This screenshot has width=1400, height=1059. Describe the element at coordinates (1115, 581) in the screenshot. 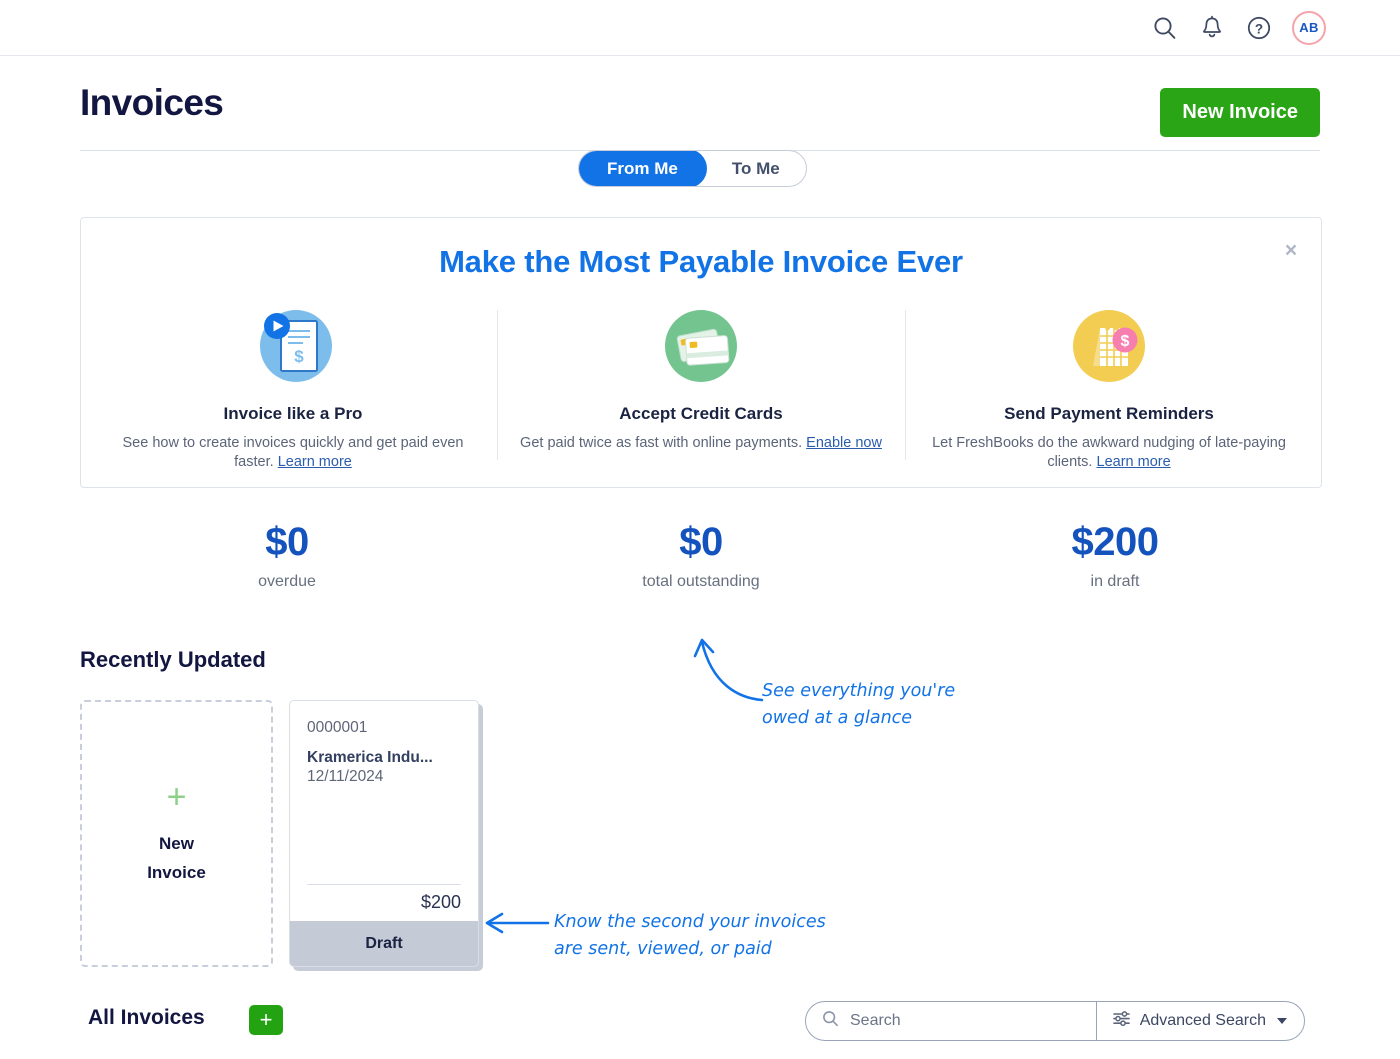

I see `stat-label: in draft` at that location.